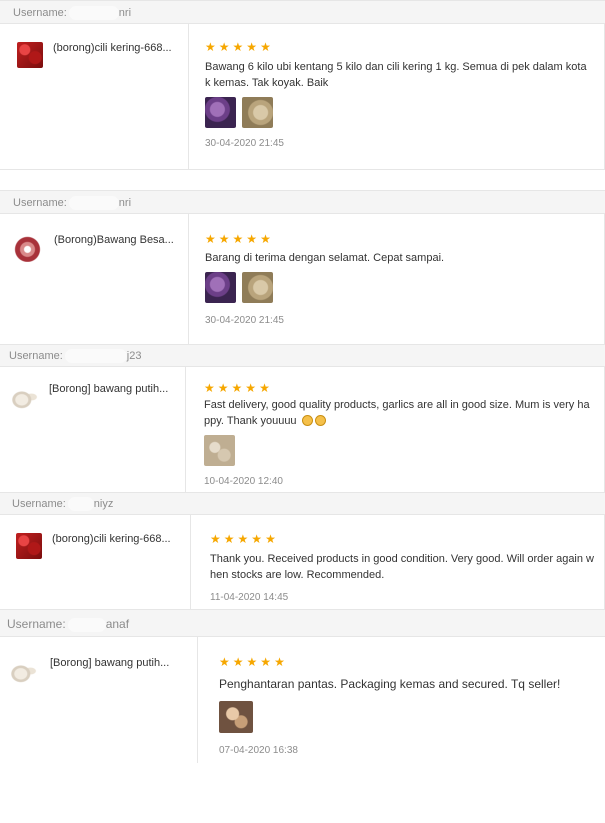 The height and width of the screenshot is (823, 605). Describe the element at coordinates (302, 503) in the screenshot. I see `review-username-bar: Username: niyz` at that location.